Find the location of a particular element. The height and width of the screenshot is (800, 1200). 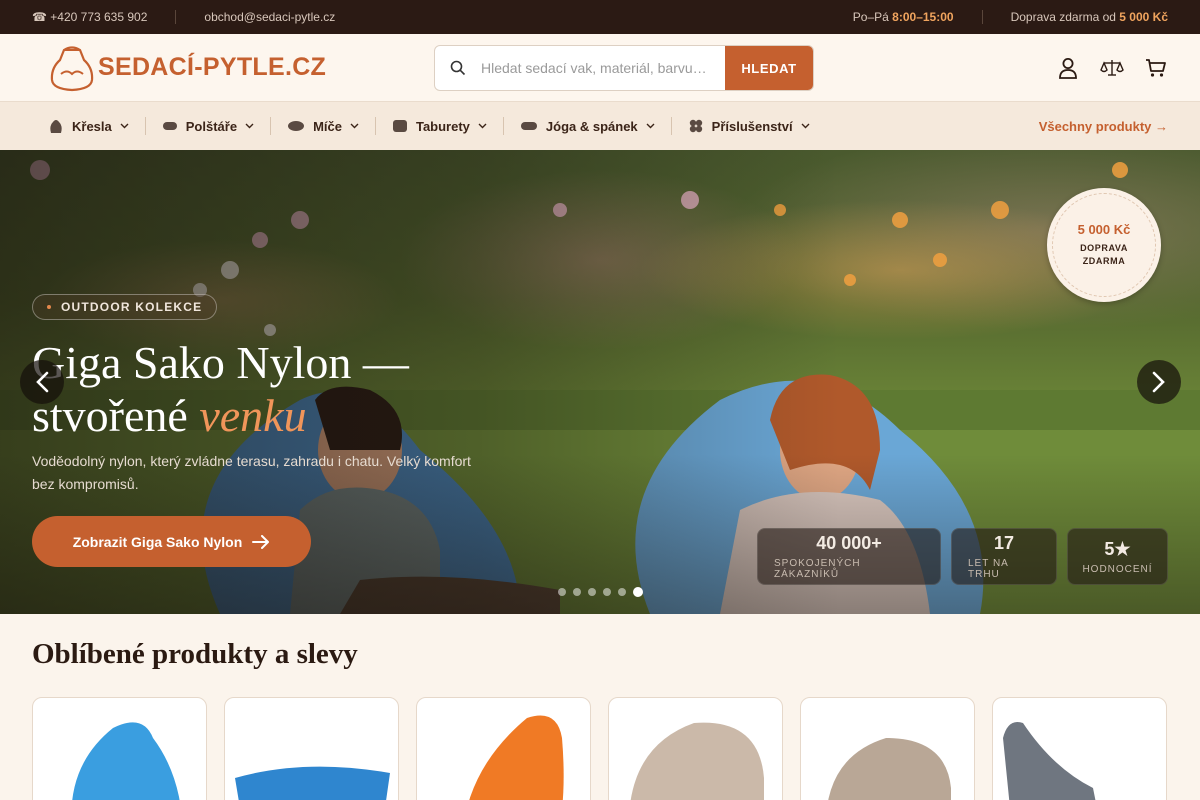

stat-customers: 40 000+ SPOKOJENÝCH ZÁKAZNÍKŮ is located at coordinates (849, 556).